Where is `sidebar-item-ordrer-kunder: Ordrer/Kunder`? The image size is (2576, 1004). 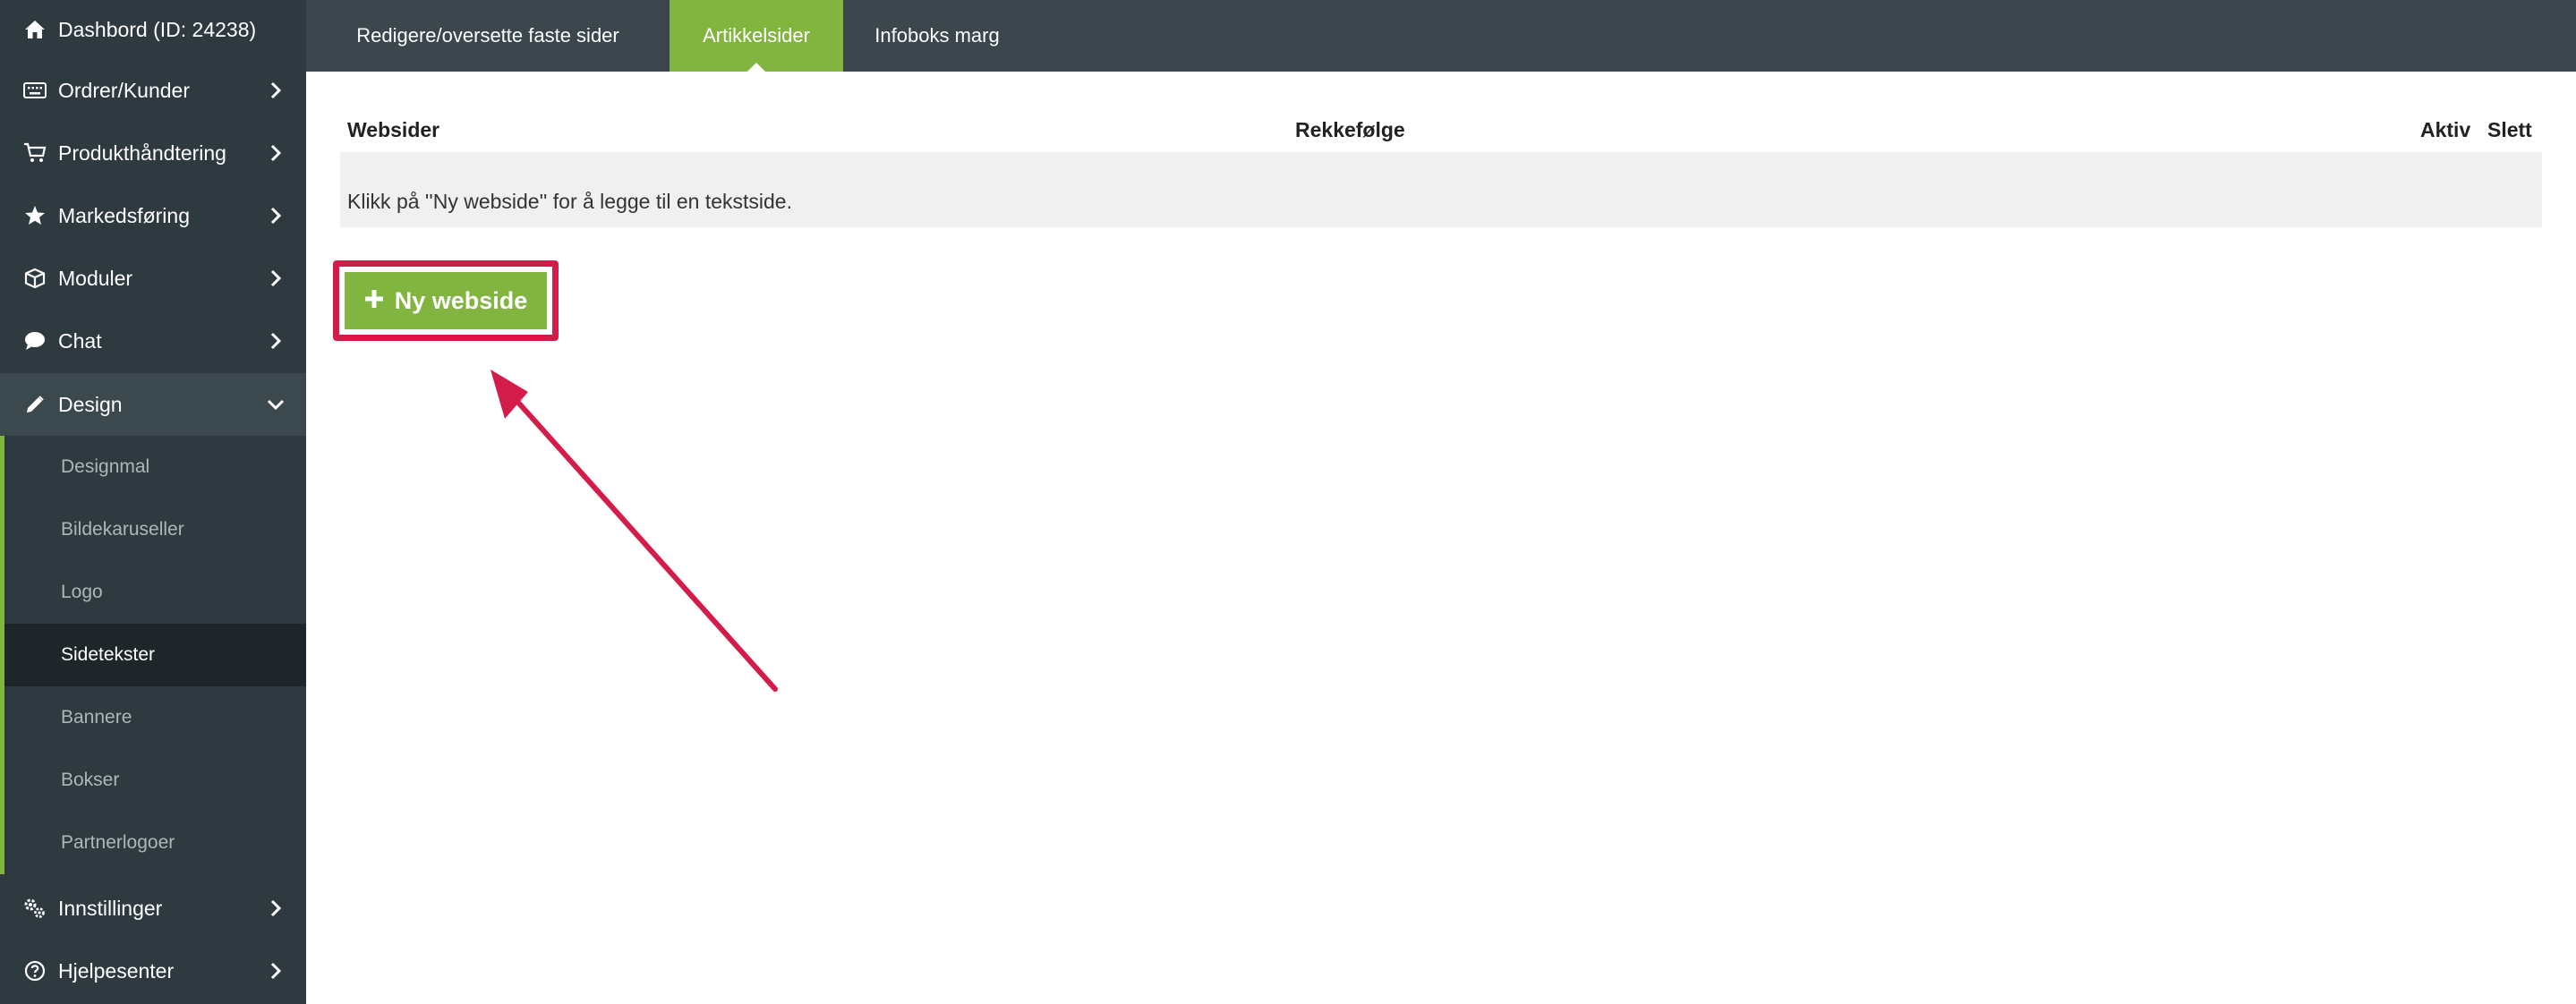 sidebar-item-ordrer-kunder: Ordrer/Kunder is located at coordinates (153, 90).